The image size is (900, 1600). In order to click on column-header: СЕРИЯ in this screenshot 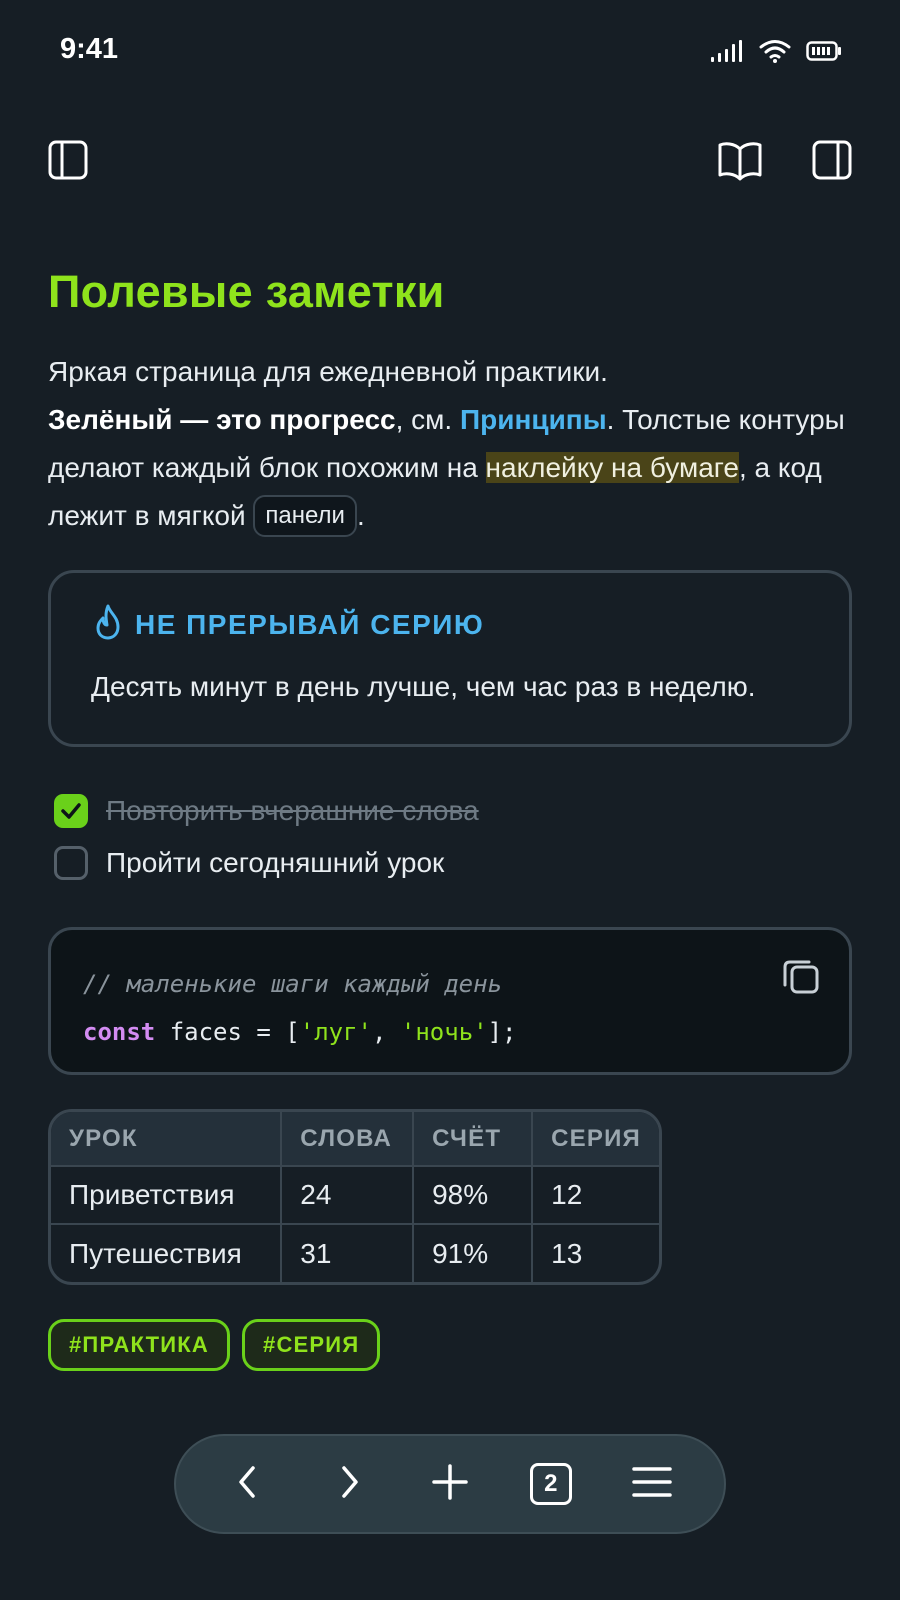, I will do `click(595, 1139)`.